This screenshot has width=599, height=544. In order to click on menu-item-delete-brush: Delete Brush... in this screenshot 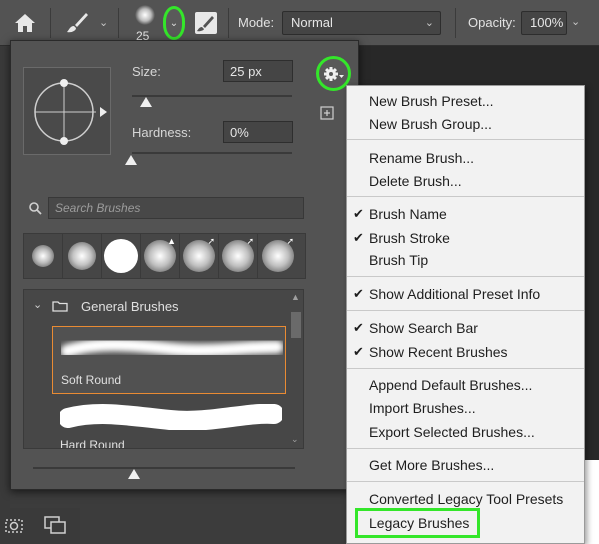, I will do `click(465, 181)`.